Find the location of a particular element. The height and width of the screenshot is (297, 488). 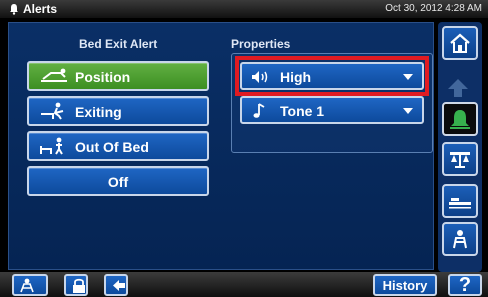

title-bar: Alerts Oct 30, 2012 4:28 AM is located at coordinates (244, 9).